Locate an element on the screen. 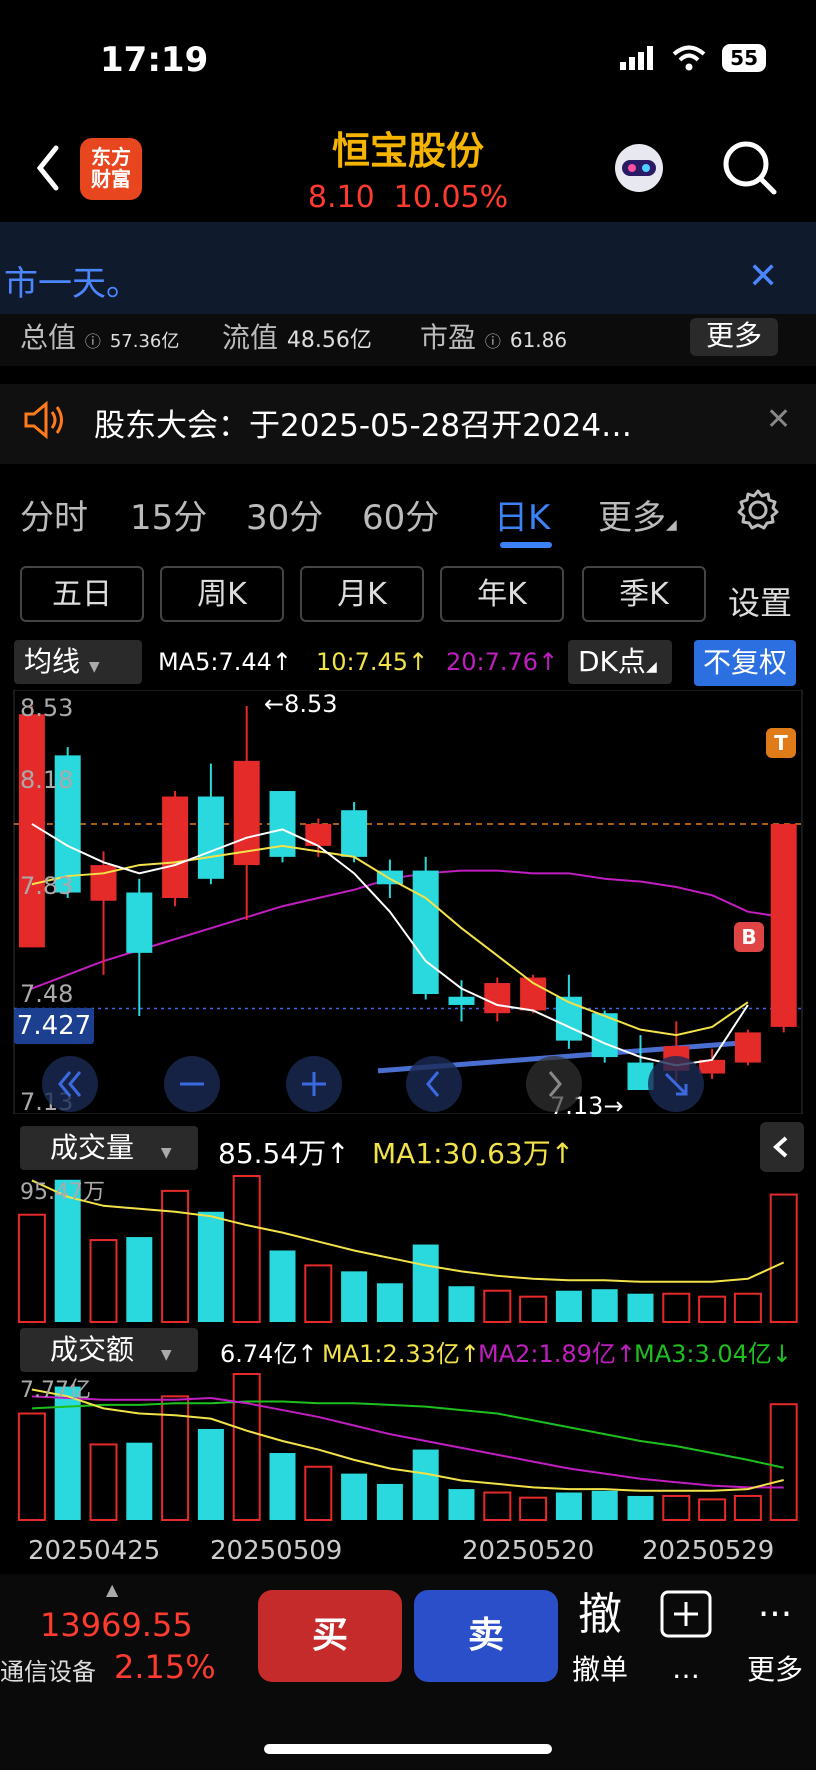 The width and height of the screenshot is (816, 1770). dk-point-button: DK点◢ is located at coordinates (620, 662).